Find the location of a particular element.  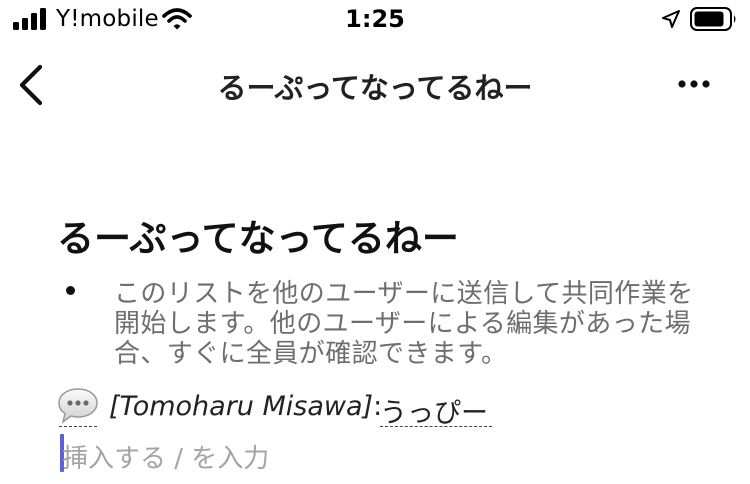

navigation-bar: るーぷってなってるねー is located at coordinates (375, 85).